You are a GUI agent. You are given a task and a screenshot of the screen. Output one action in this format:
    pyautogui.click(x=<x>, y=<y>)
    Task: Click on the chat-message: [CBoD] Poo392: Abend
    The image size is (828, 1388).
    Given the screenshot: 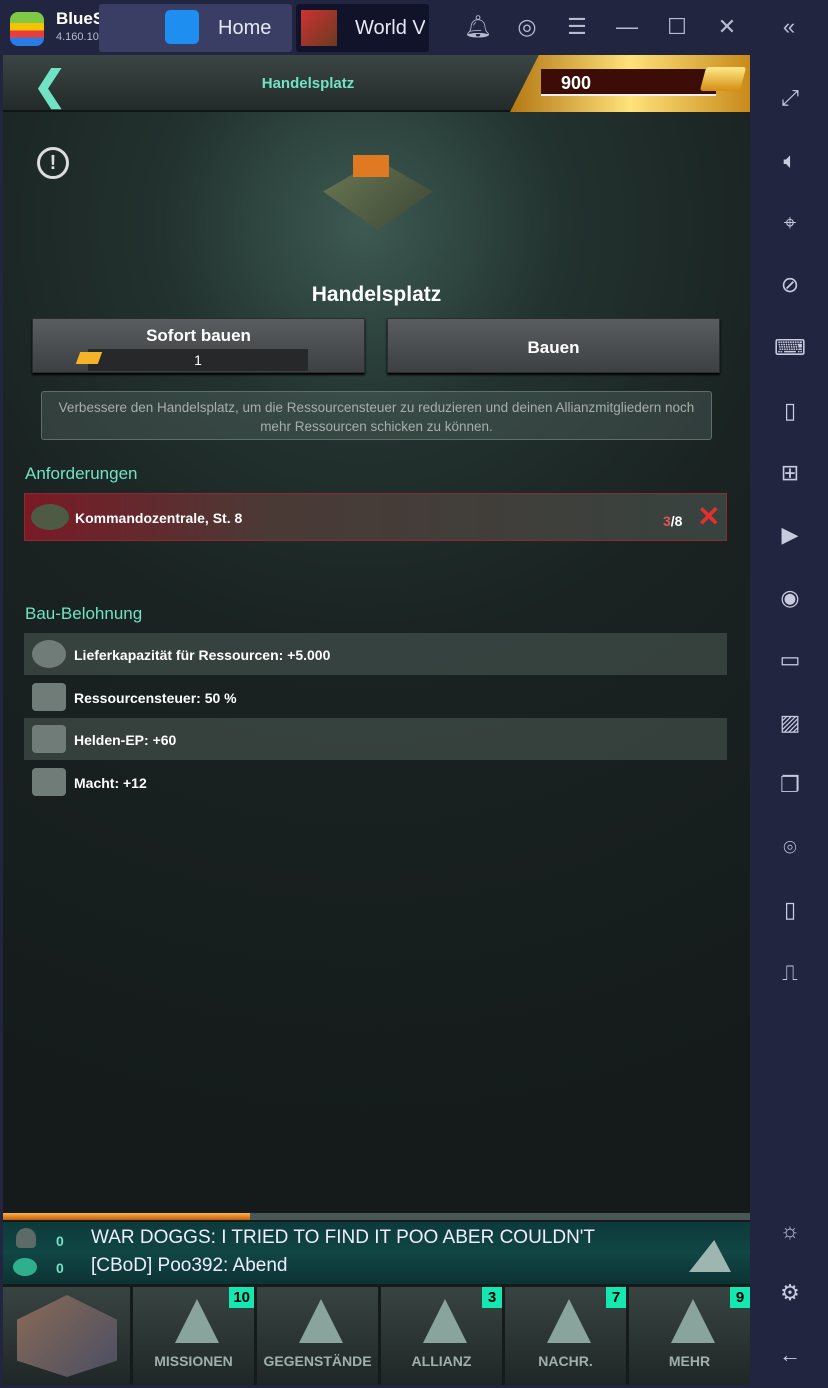 What is the action you would take?
    pyautogui.click(x=189, y=1265)
    